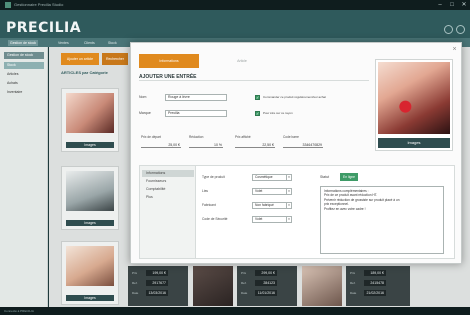 The width and height of the screenshot is (470, 315). Describe the element at coordinates (464, 5) in the screenshot. I see `close-window-icon: ✕` at that location.